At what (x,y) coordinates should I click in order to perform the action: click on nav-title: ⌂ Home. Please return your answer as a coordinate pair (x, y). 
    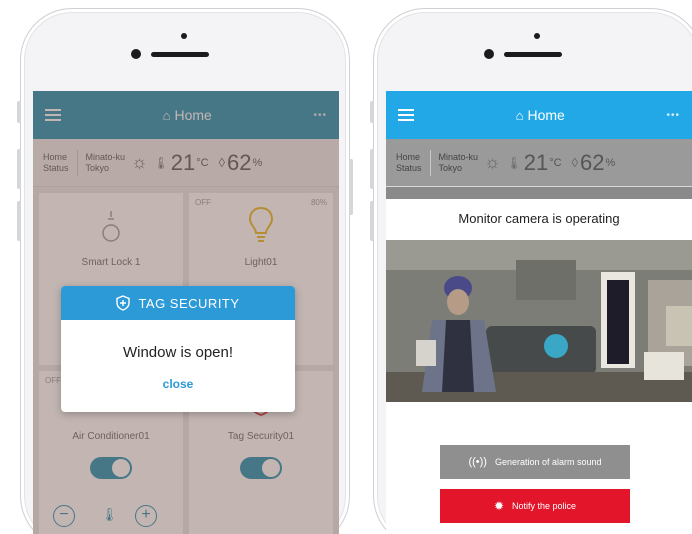
    Looking at the image, I should click on (540, 115).